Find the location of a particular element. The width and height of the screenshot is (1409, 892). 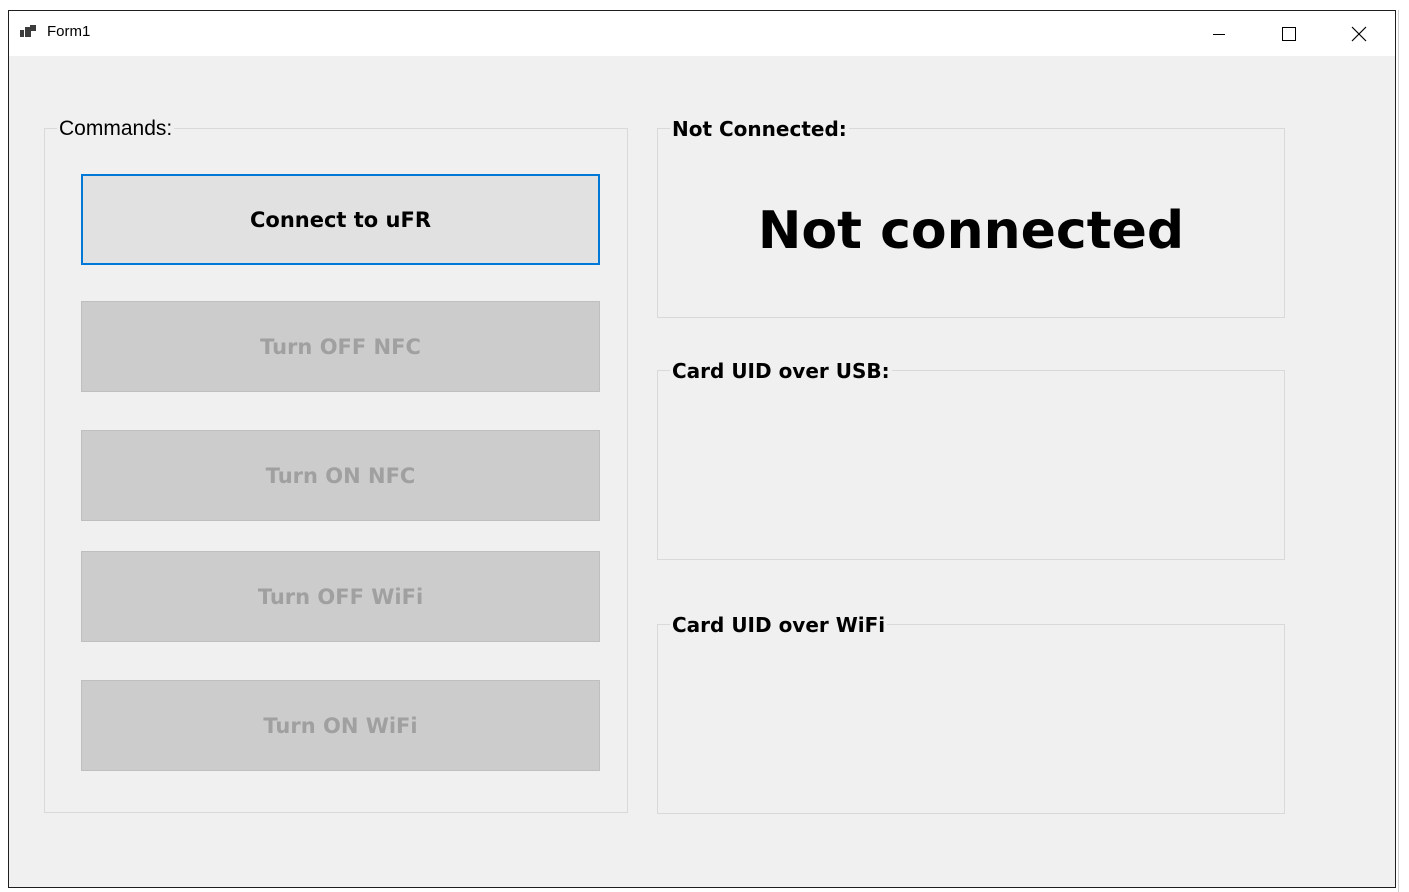

window-title: Form1 is located at coordinates (69, 31).